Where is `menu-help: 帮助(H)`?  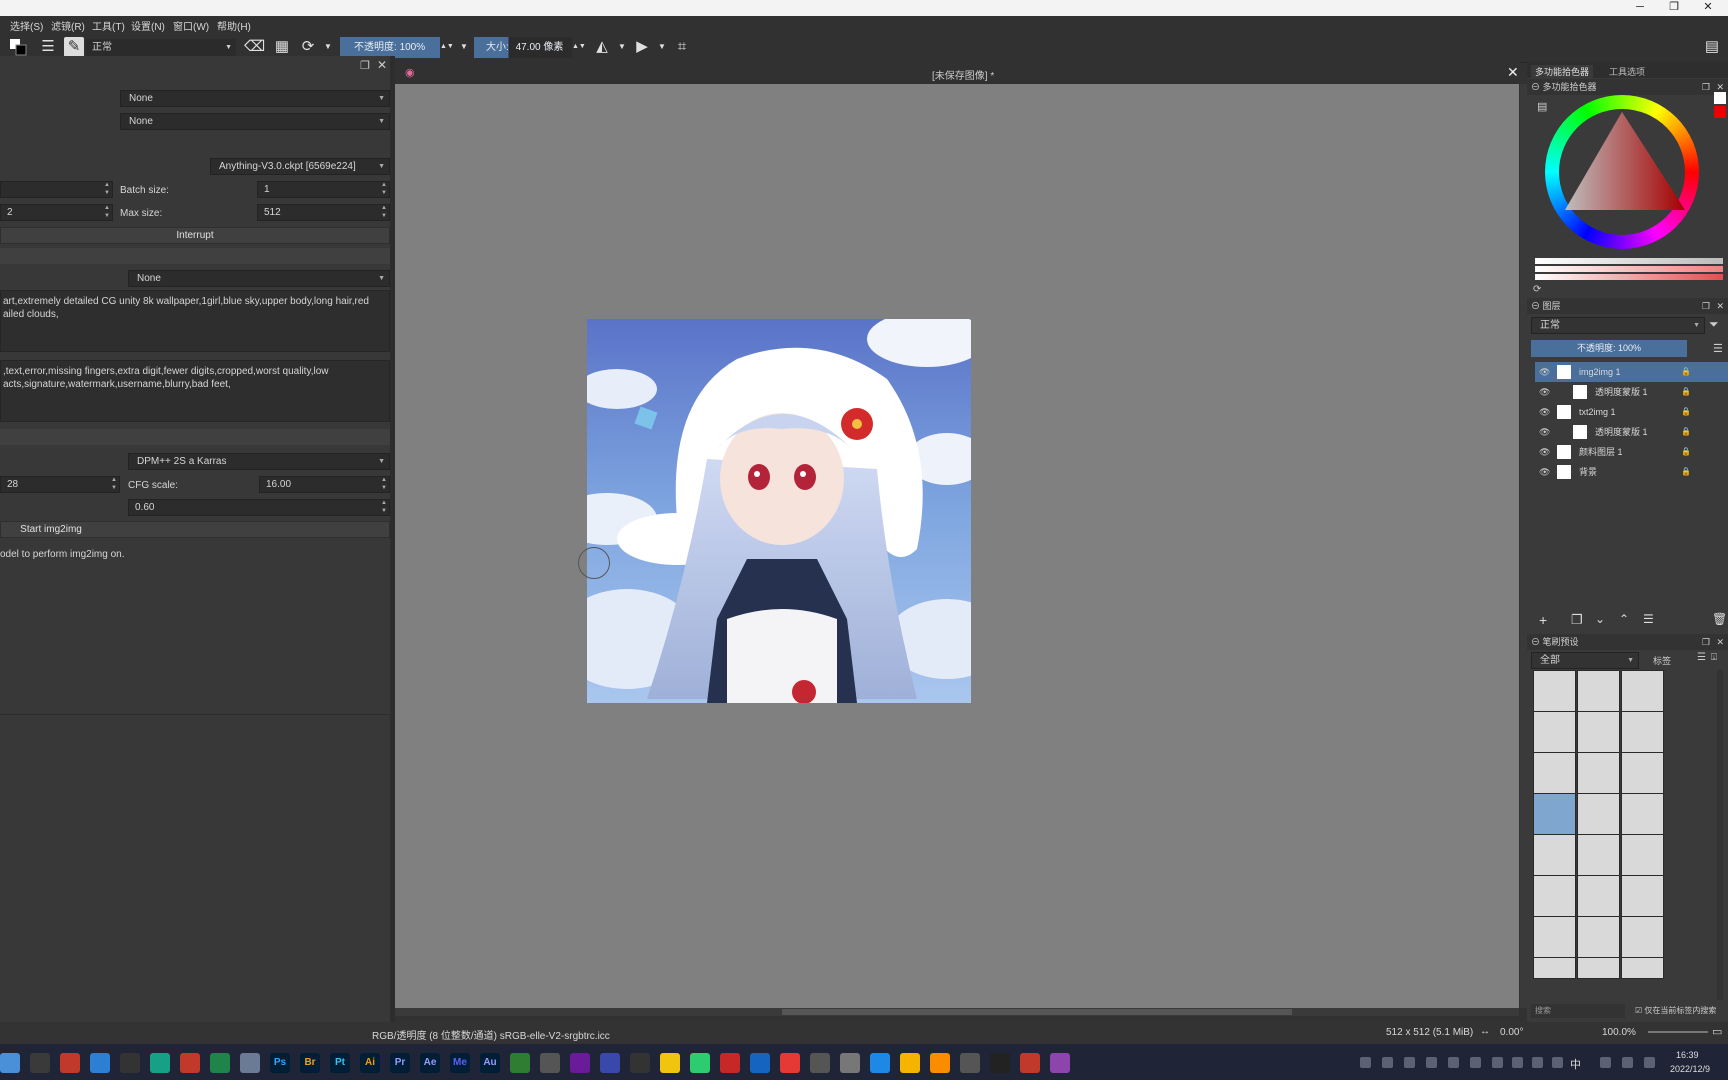 menu-help: 帮助(H) is located at coordinates (234, 25).